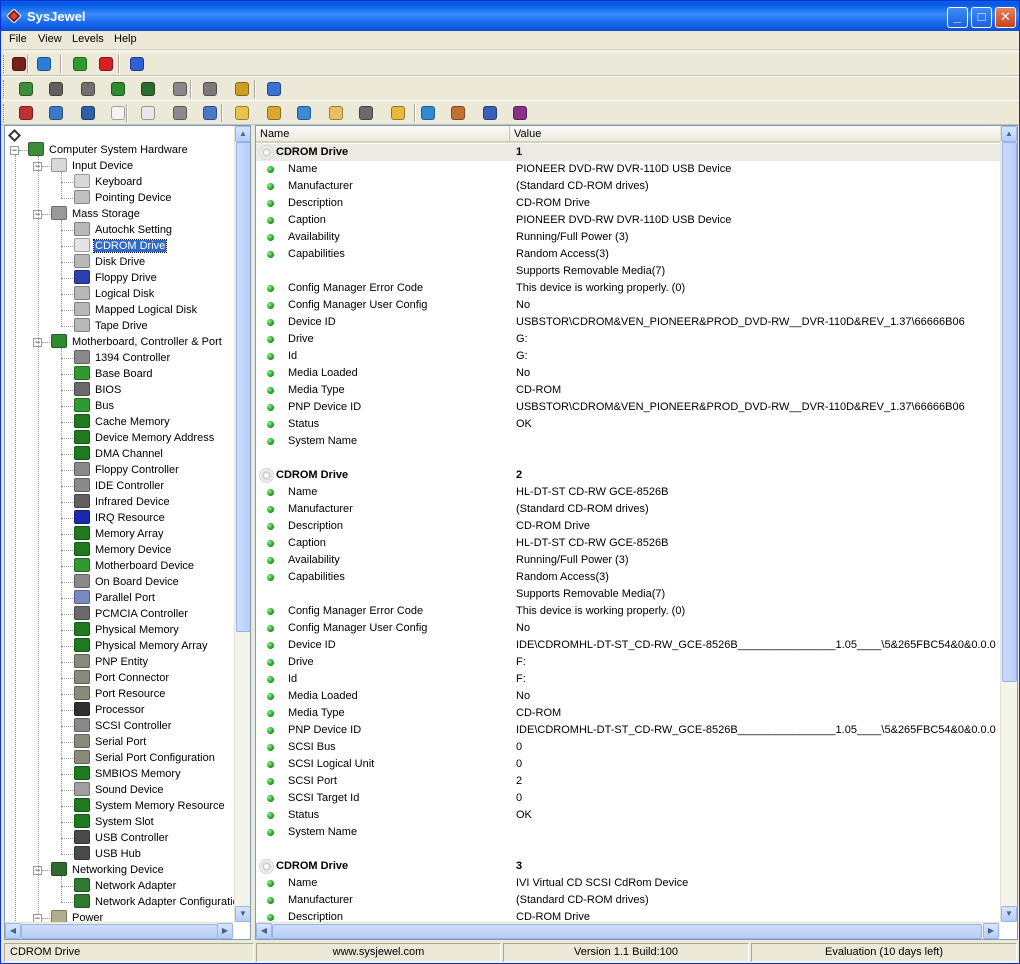  I want to click on tree-item: Autochk Setting, so click(123, 230).